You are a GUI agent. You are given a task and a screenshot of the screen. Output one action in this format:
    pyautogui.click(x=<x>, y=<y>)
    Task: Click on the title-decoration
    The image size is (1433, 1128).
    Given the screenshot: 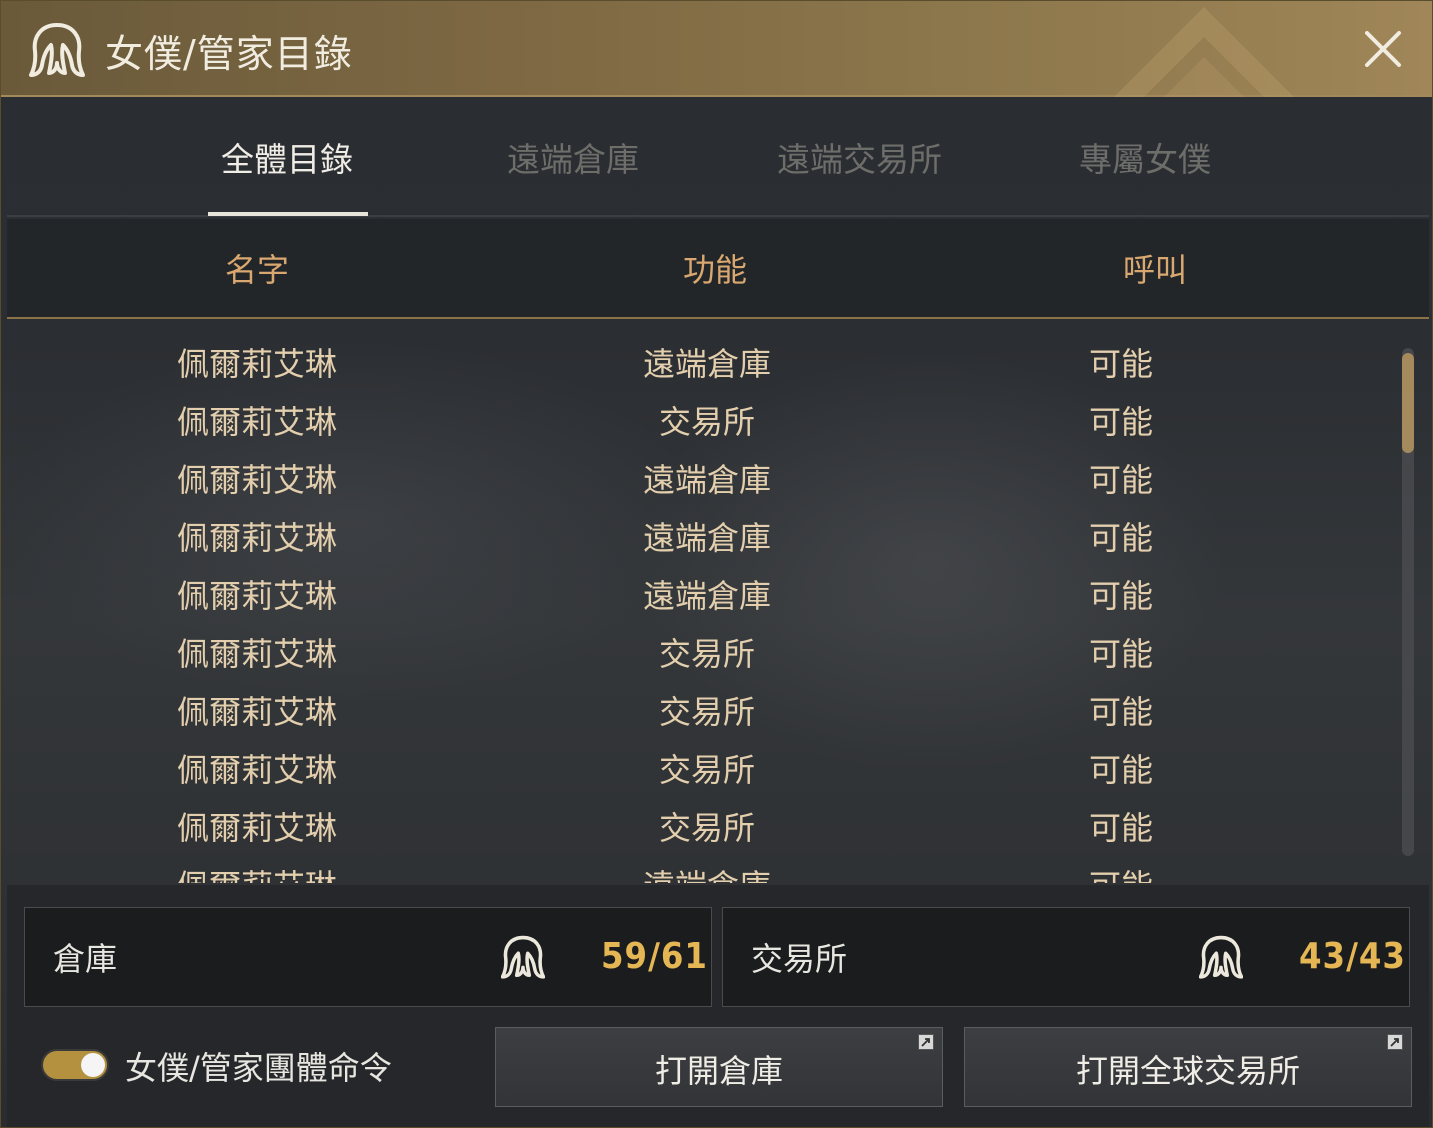 What is the action you would take?
    pyautogui.click(x=1204, y=52)
    